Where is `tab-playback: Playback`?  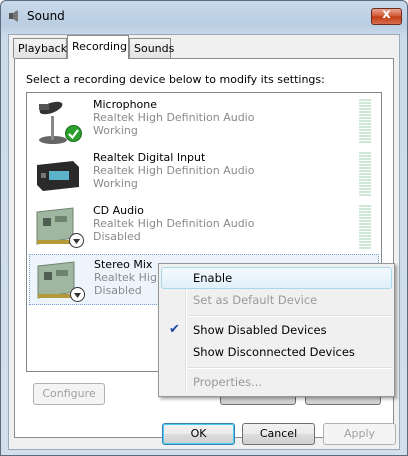
tab-playback: Playback is located at coordinates (40, 48).